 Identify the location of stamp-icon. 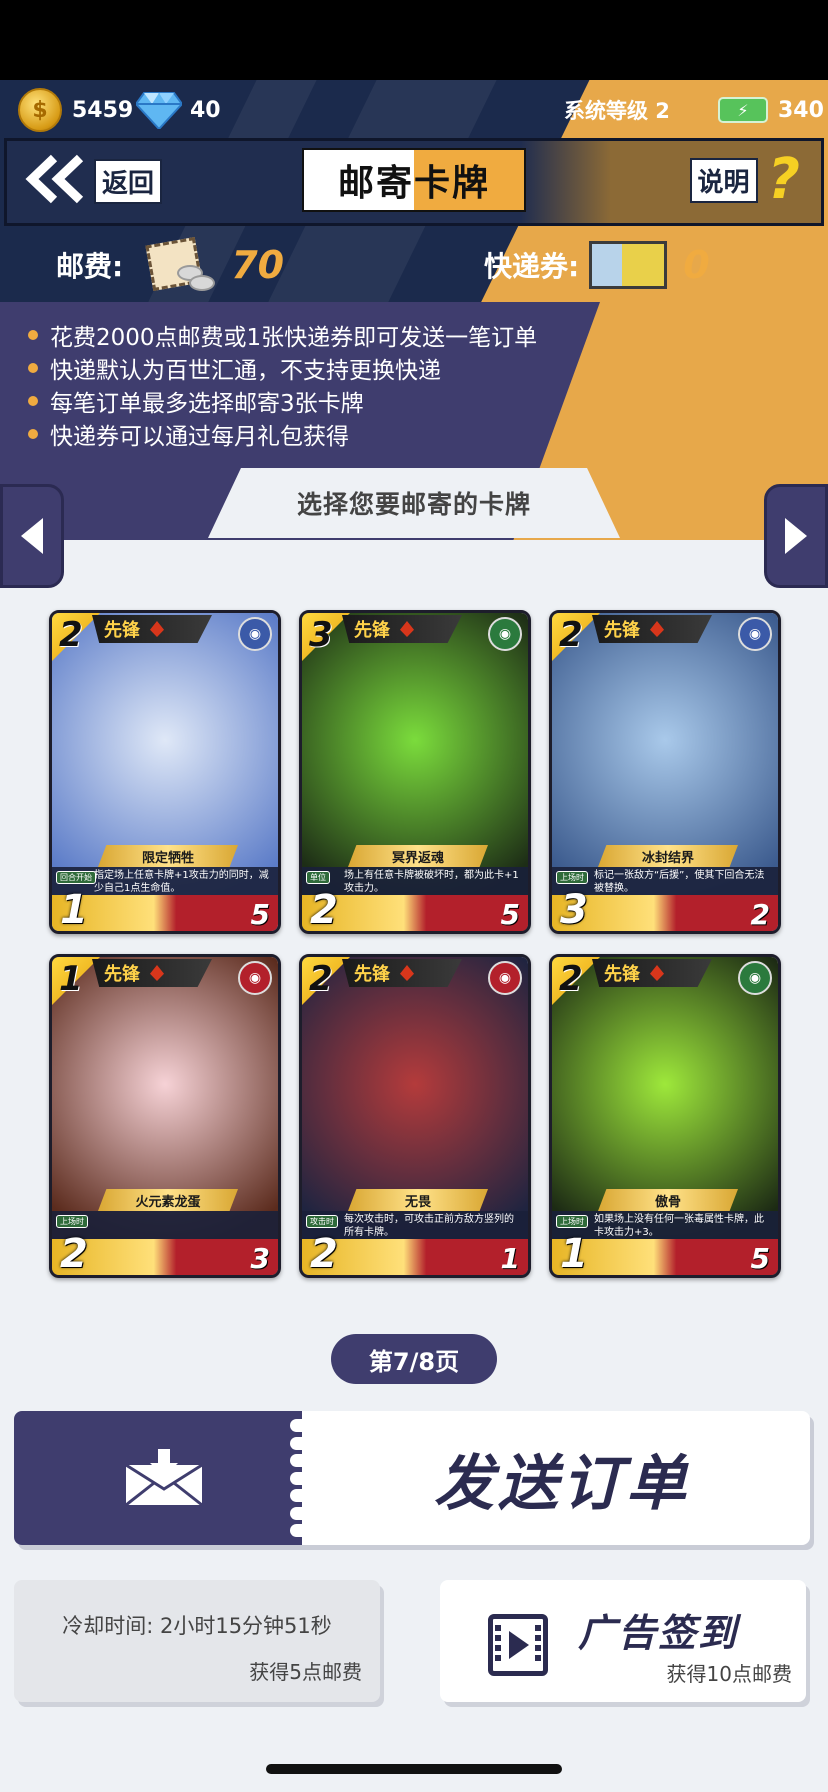
(180, 265).